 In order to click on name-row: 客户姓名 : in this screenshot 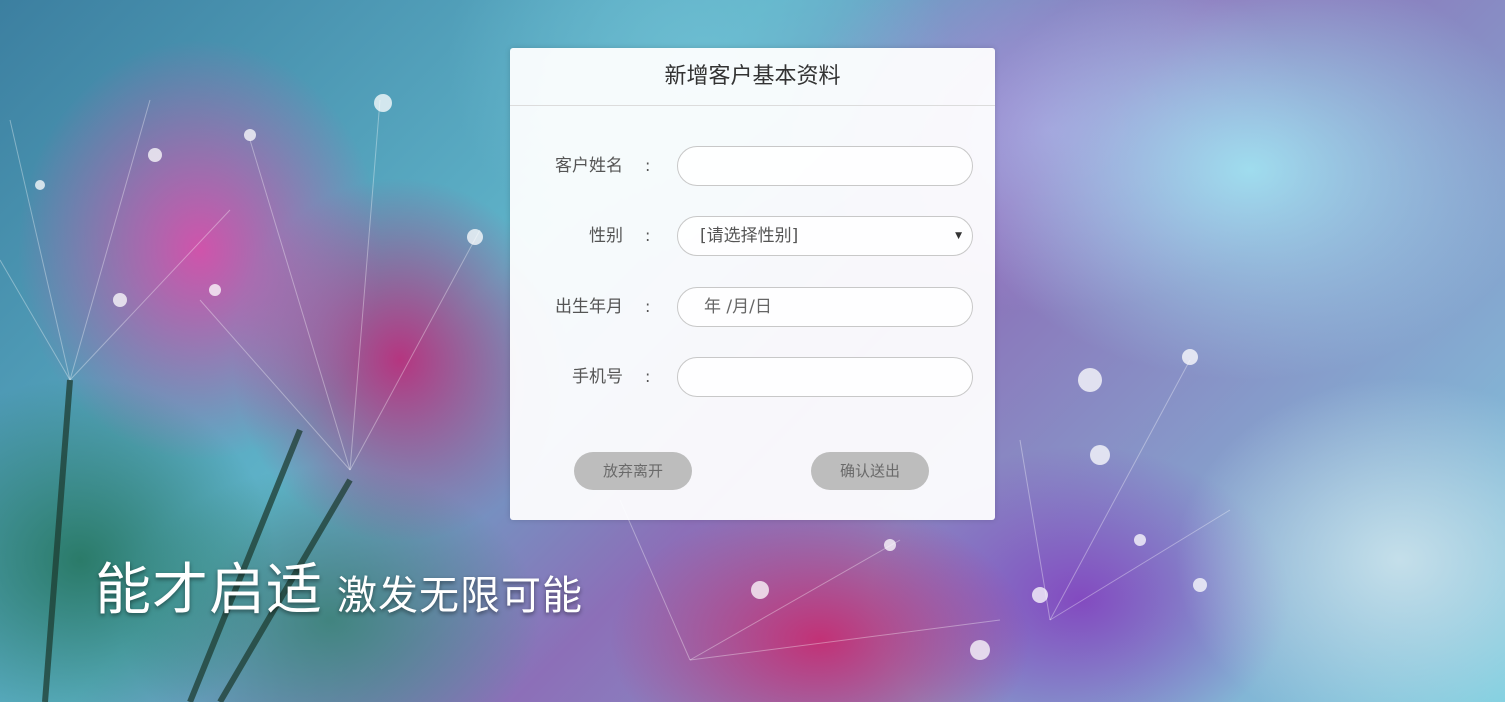, I will do `click(752, 166)`.